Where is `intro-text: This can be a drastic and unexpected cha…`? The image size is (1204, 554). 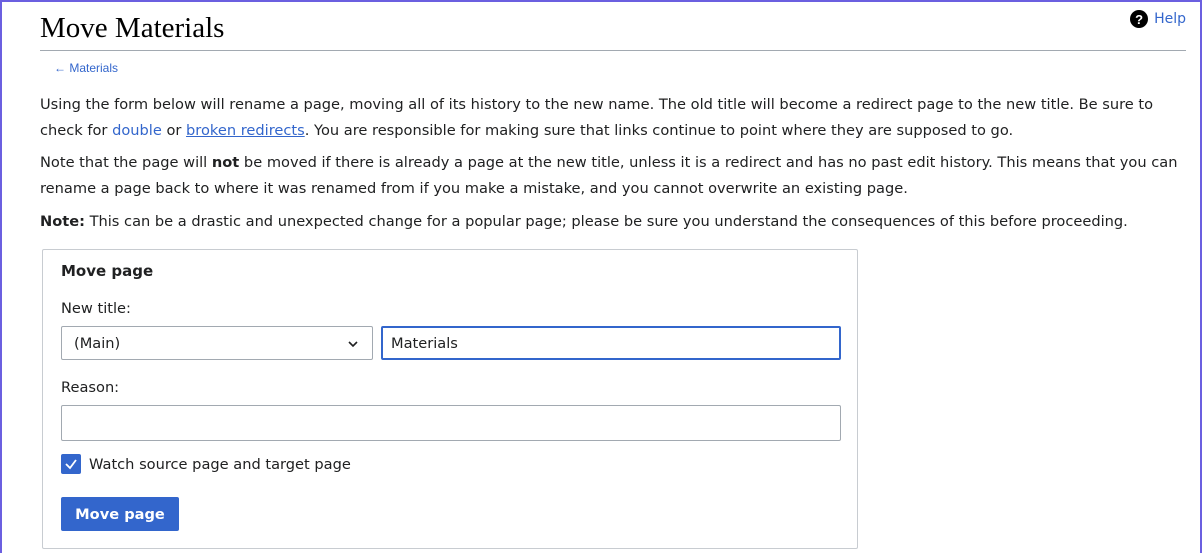 intro-text: This can be a drastic and unexpected cha… is located at coordinates (606, 221).